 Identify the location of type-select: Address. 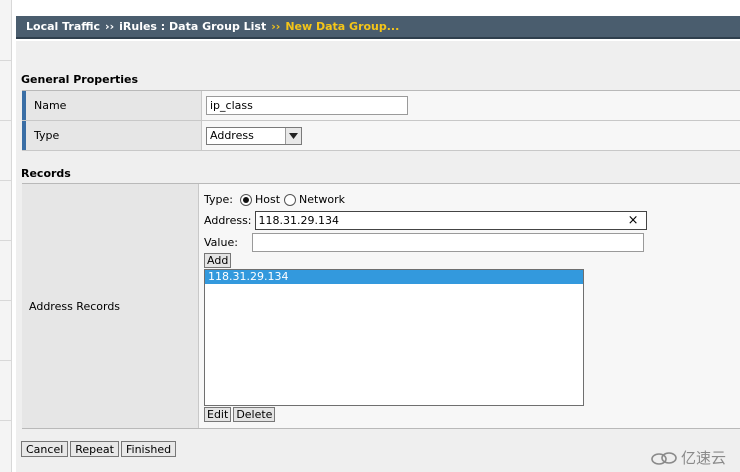
(254, 135).